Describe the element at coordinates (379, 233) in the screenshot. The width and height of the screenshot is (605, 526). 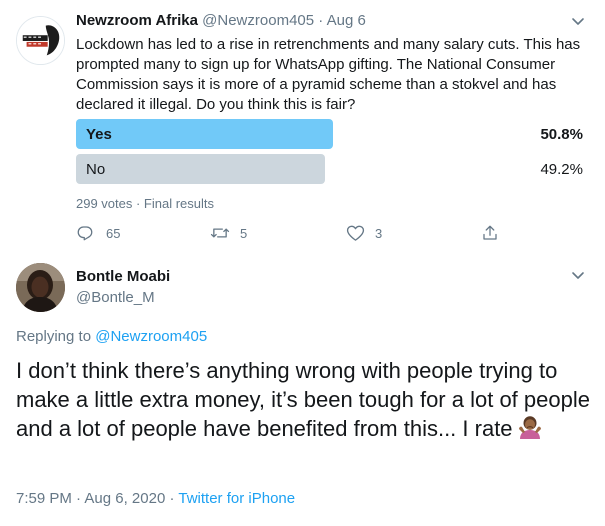
I see `like-count: 3` at that location.